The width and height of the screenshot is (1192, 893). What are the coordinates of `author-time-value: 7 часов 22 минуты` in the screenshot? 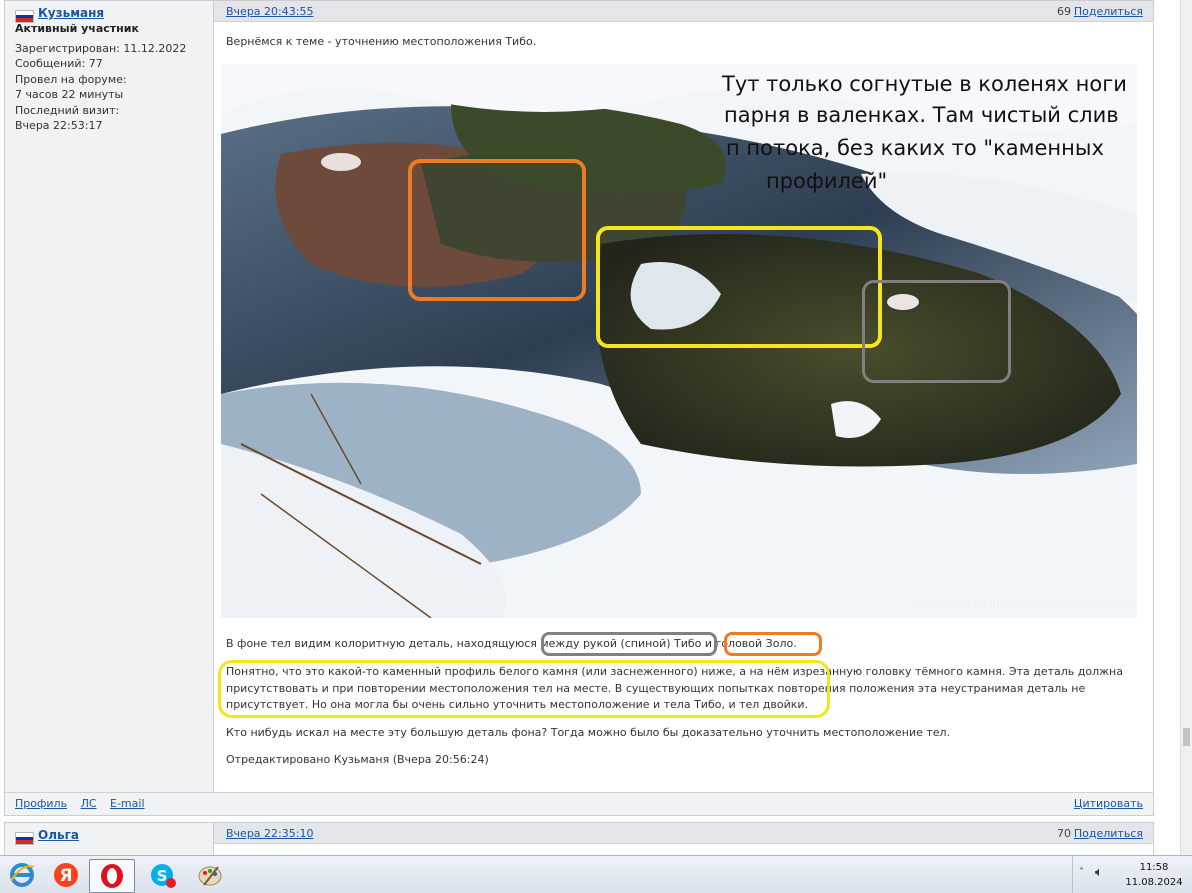 It's located at (69, 94).